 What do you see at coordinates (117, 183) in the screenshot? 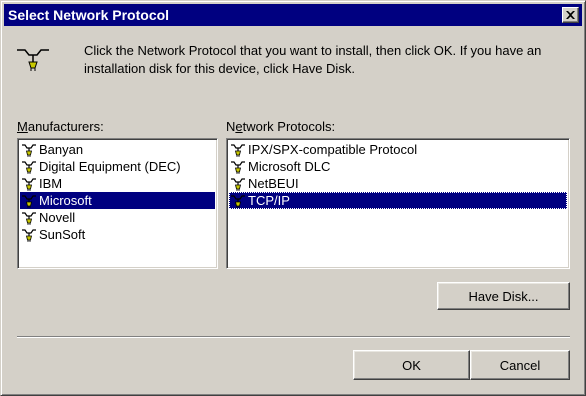
I see `manufacturer-item: IBM` at bounding box center [117, 183].